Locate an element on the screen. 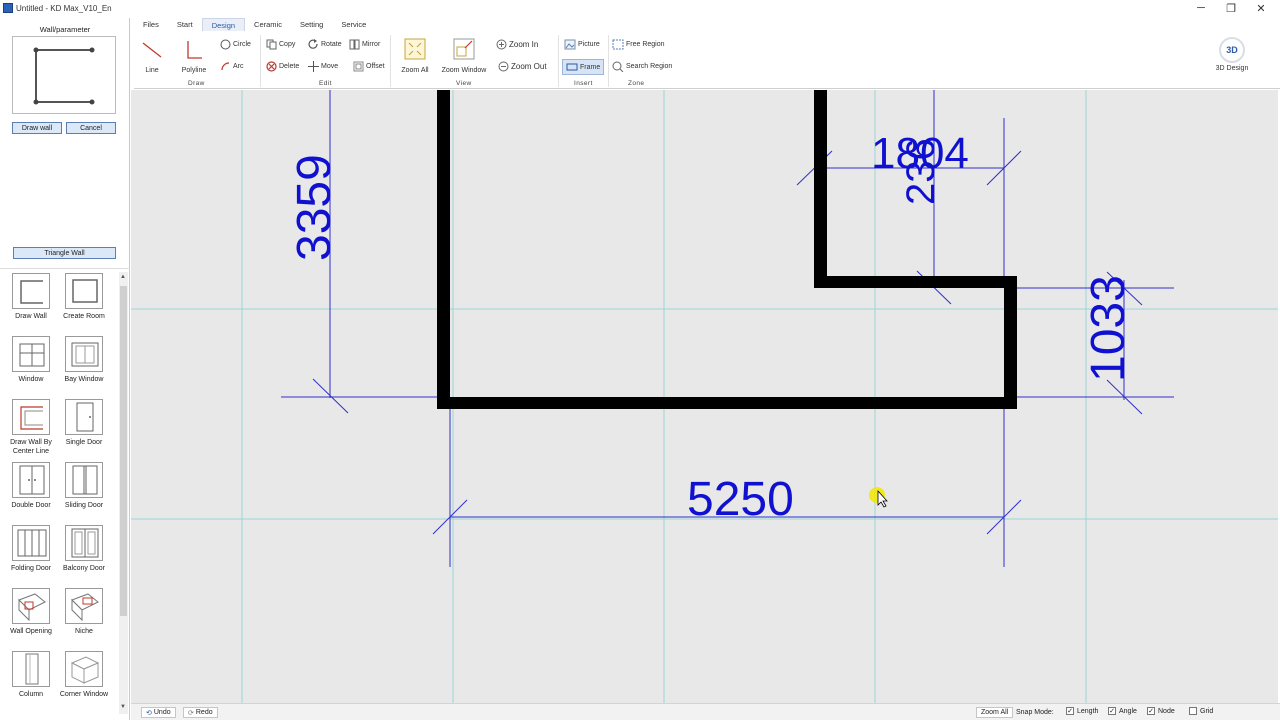  tool-label: Column is located at coordinates (31, 694).